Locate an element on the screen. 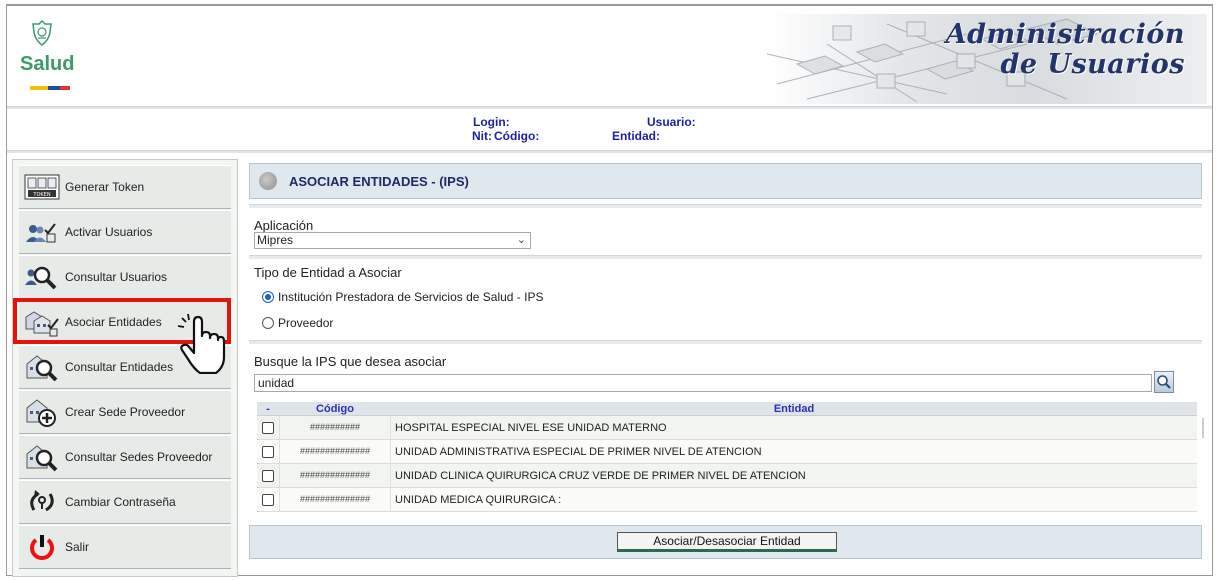 This screenshot has height=580, width=1217. svg-text: TOKEN is located at coordinates (41, 195).